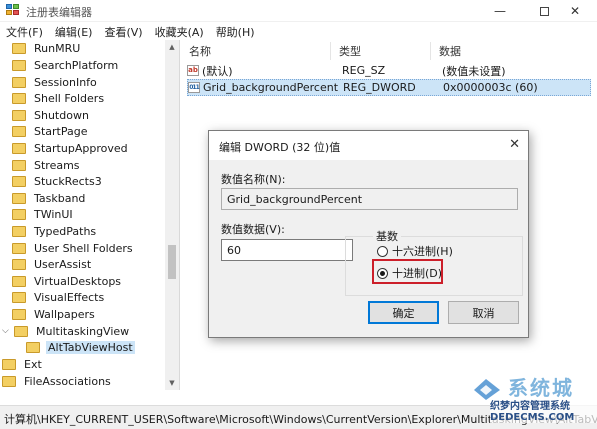 This screenshot has height=429, width=597. What do you see at coordinates (500, 11) in the screenshot?
I see `minimize-button: —` at bounding box center [500, 11].